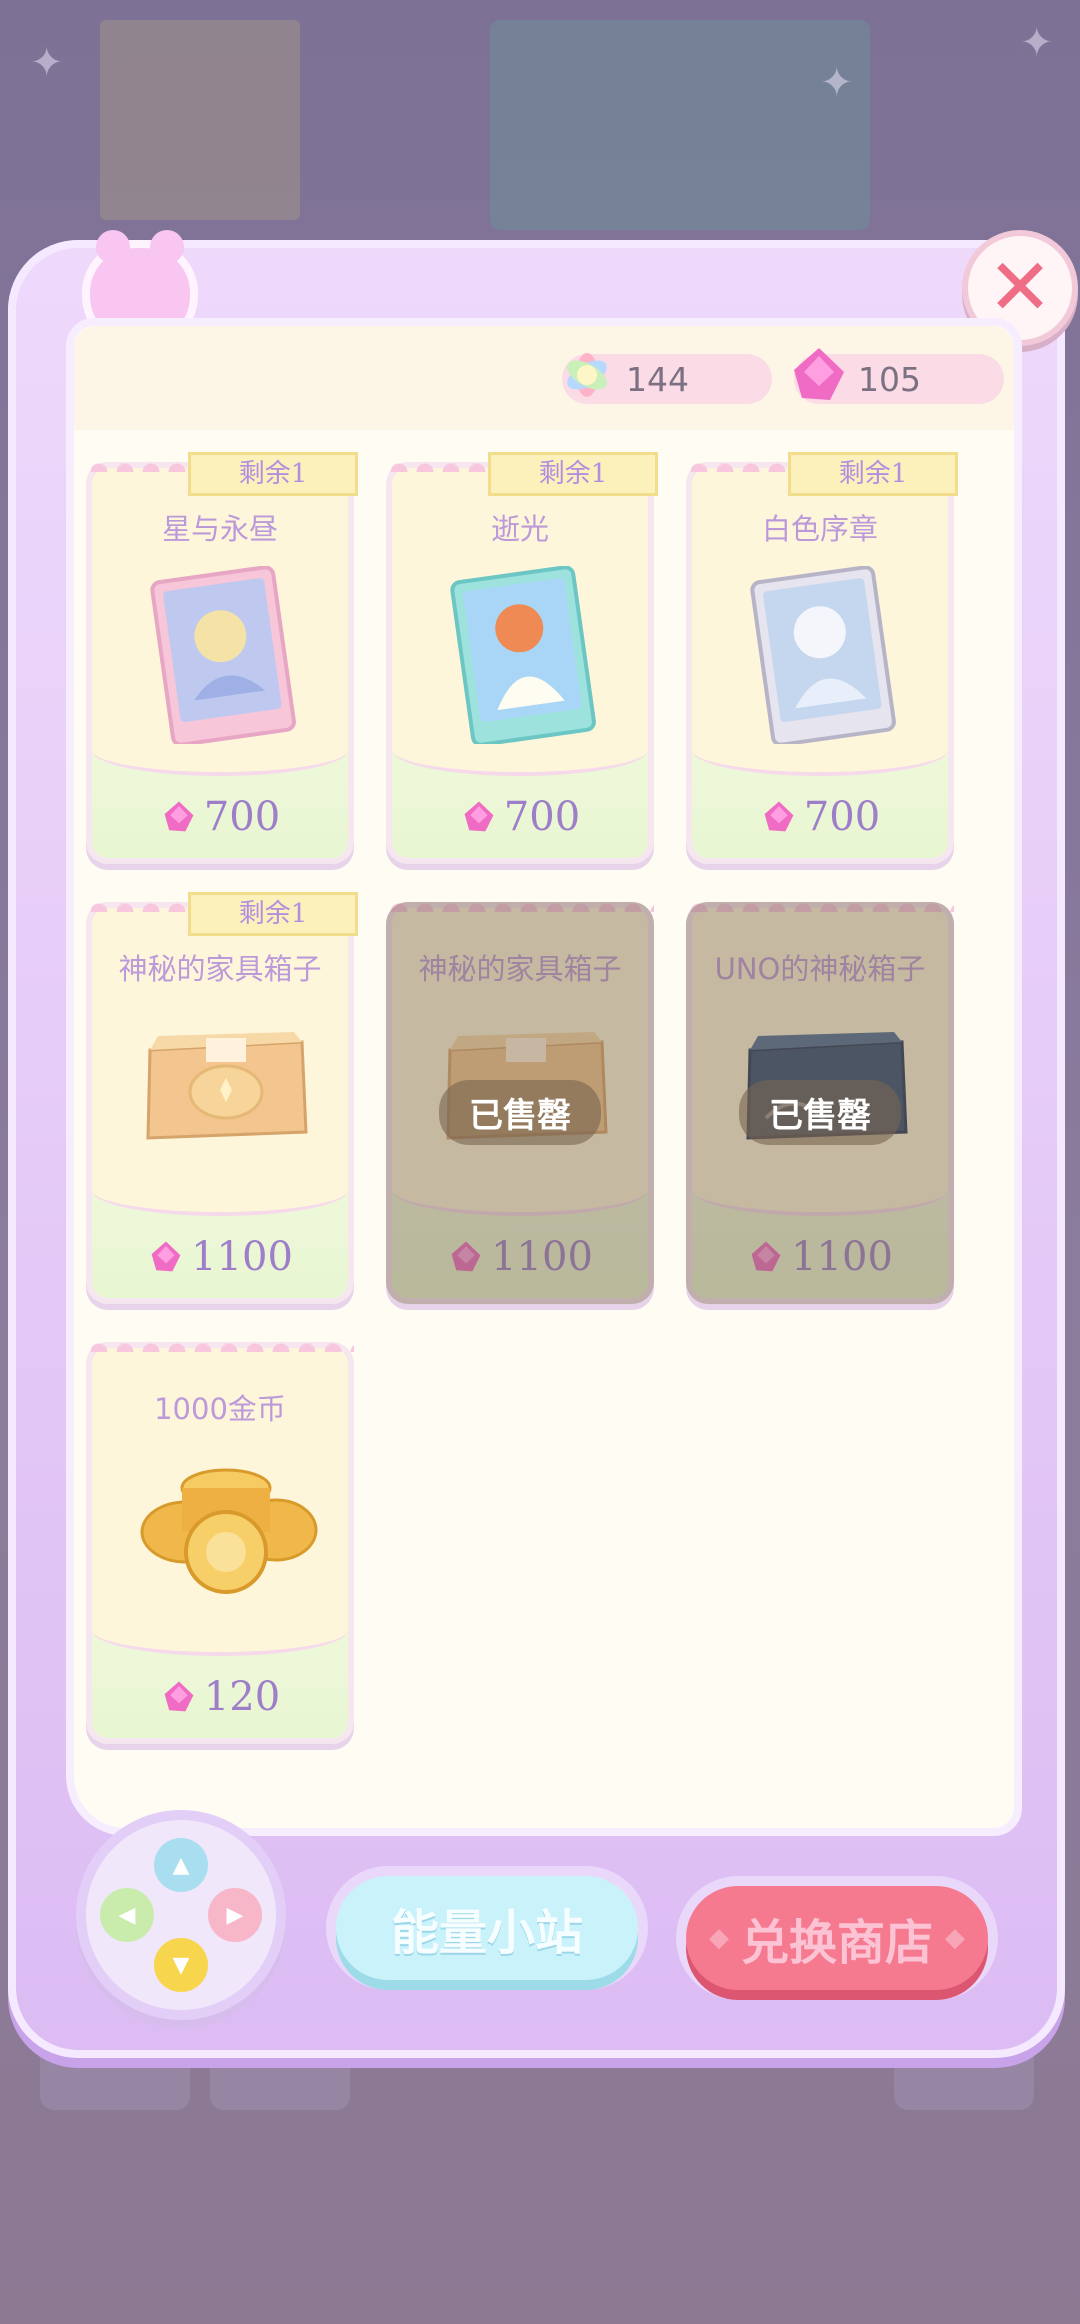 The height and width of the screenshot is (2324, 1080). I want to click on furniture-box-image, so click(227, 1086).